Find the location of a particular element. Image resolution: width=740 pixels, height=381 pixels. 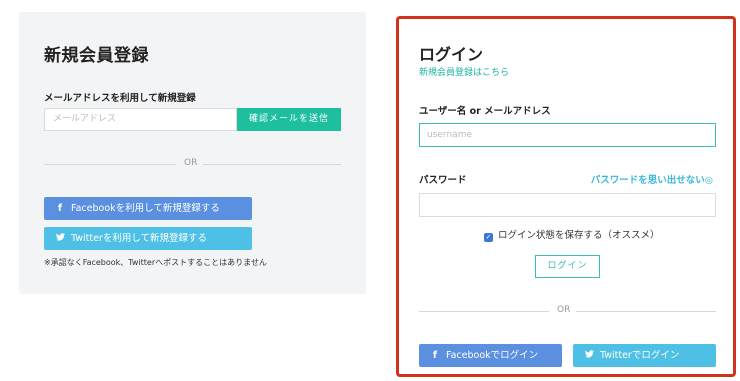

register-or-divider: OR is located at coordinates (192, 164).